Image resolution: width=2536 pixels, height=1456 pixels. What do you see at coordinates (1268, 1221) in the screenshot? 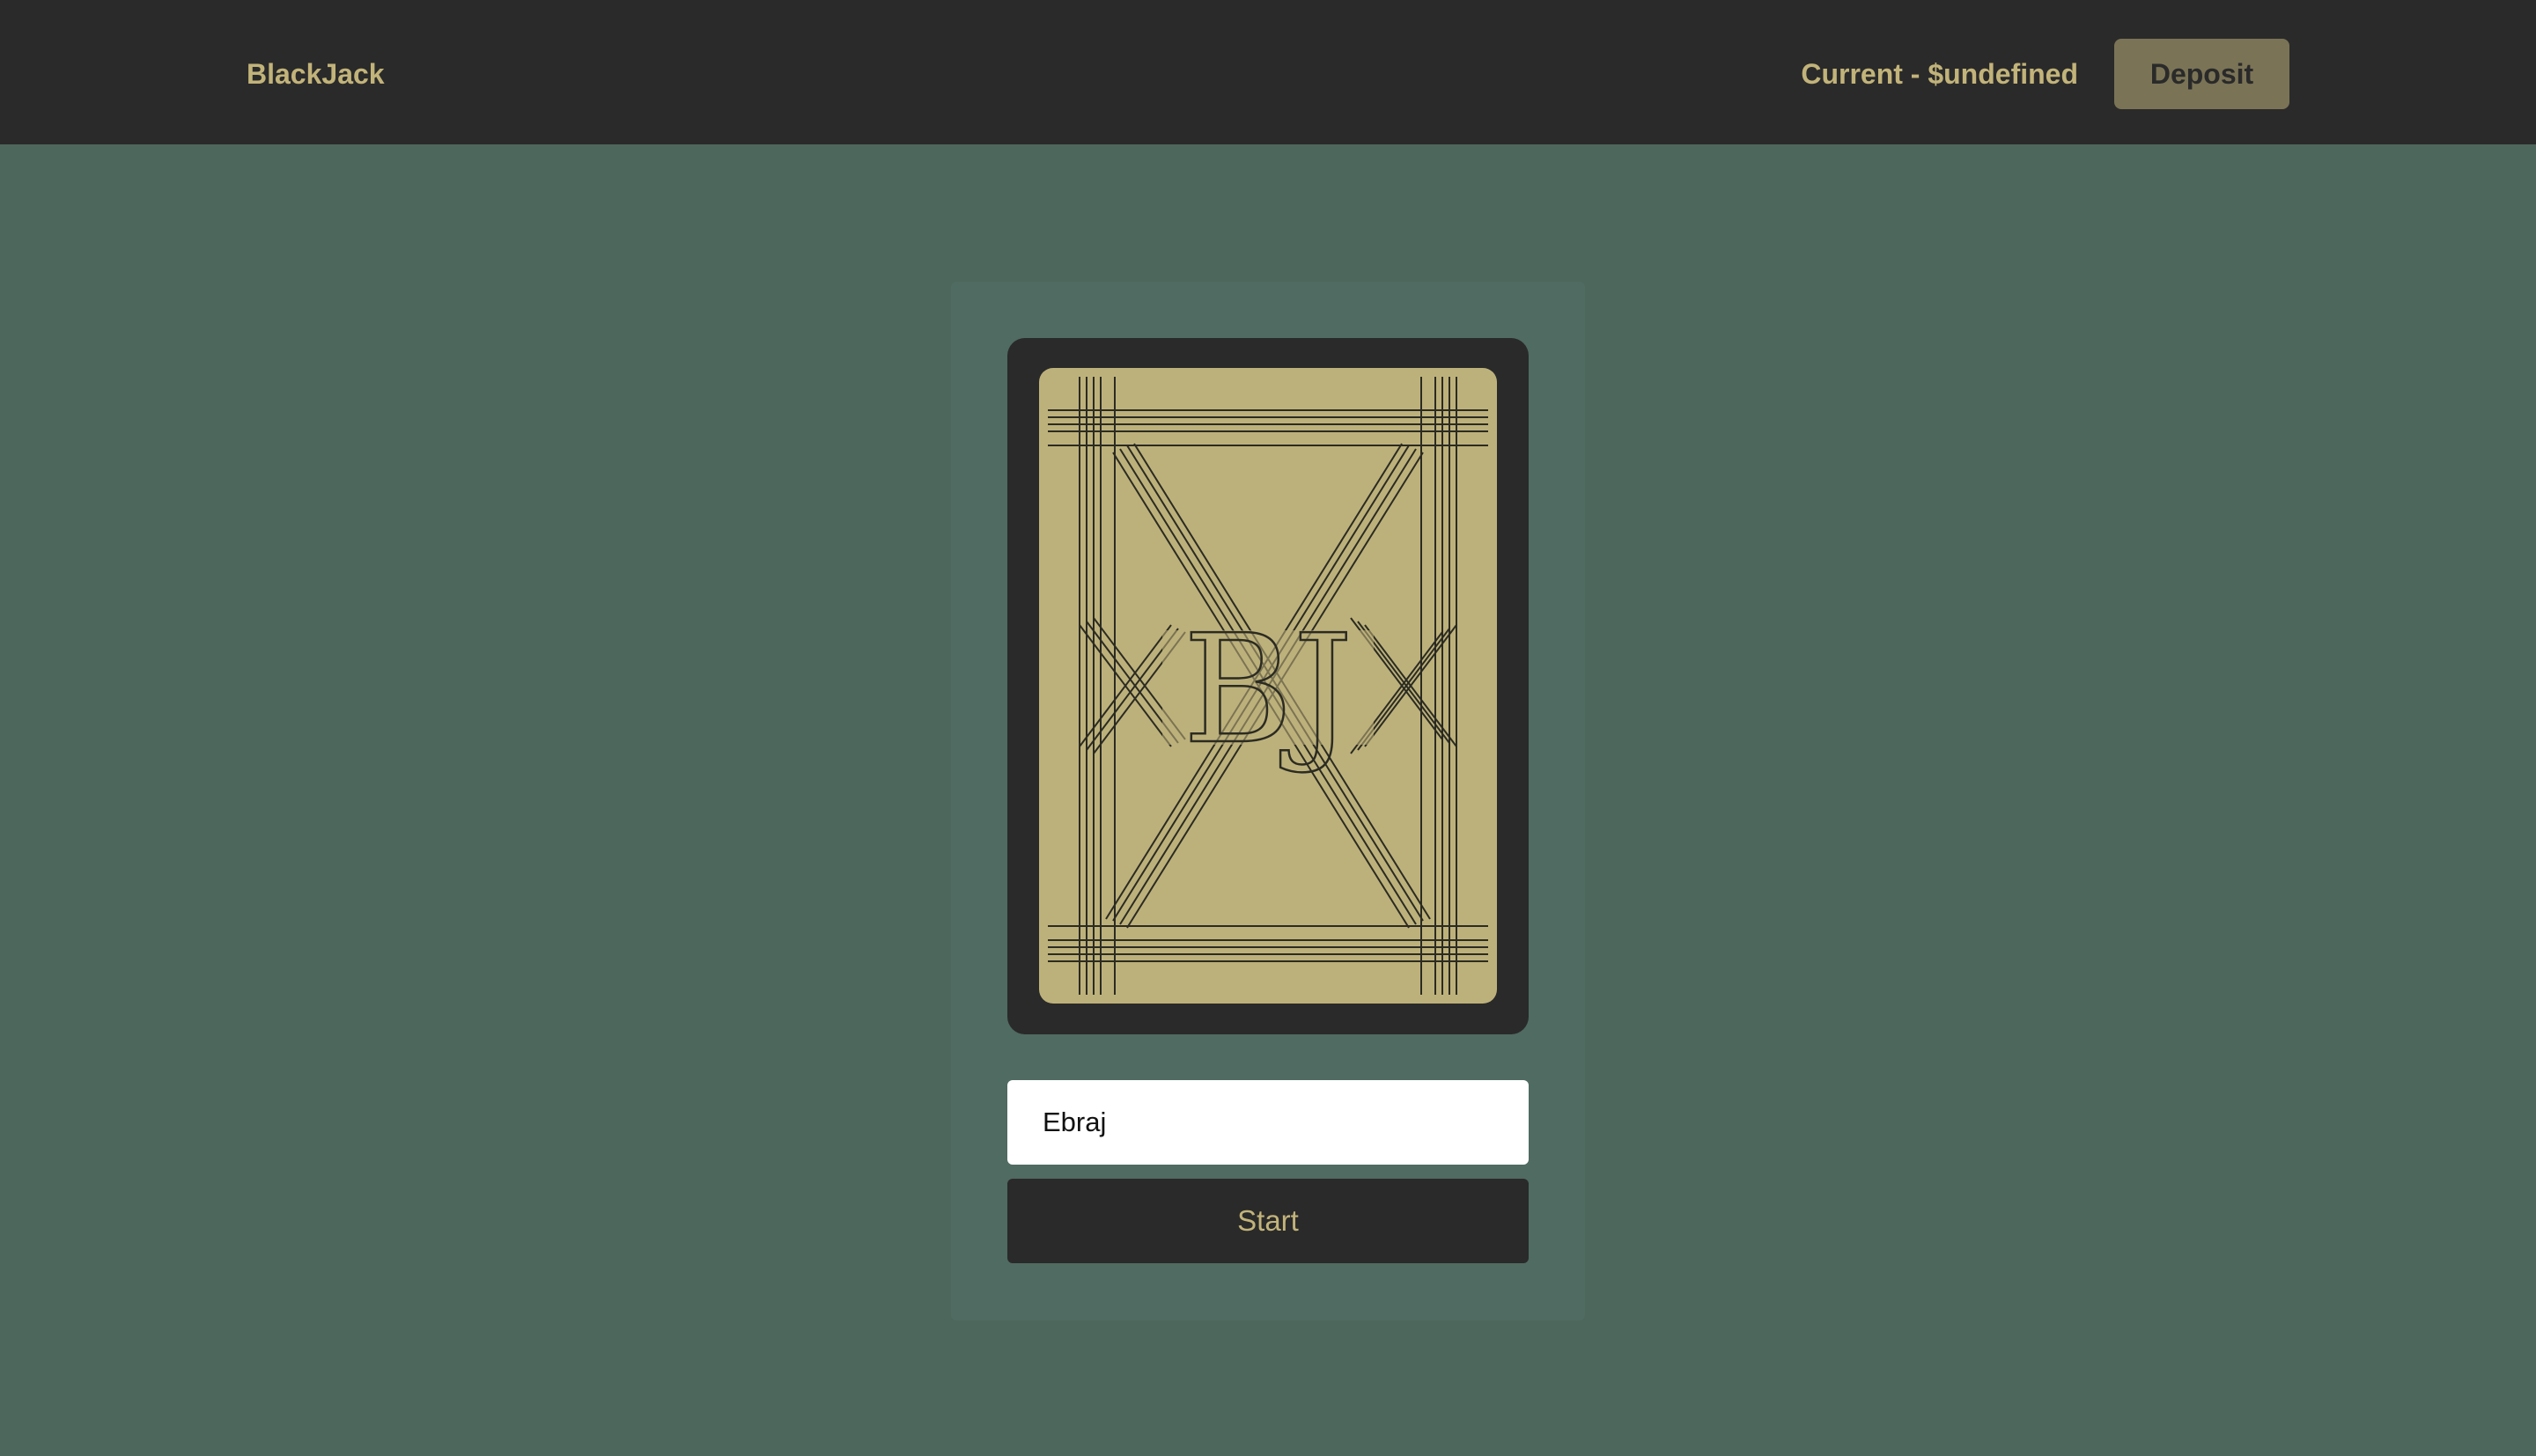
I see `start-button: Start` at bounding box center [1268, 1221].